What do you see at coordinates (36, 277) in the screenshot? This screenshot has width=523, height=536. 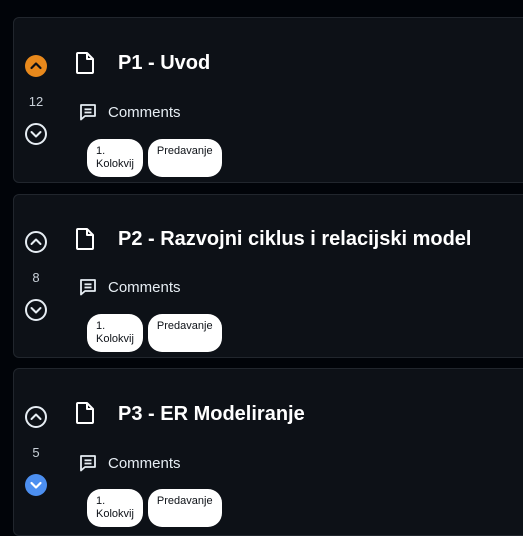 I see `vote-count: 8` at bounding box center [36, 277].